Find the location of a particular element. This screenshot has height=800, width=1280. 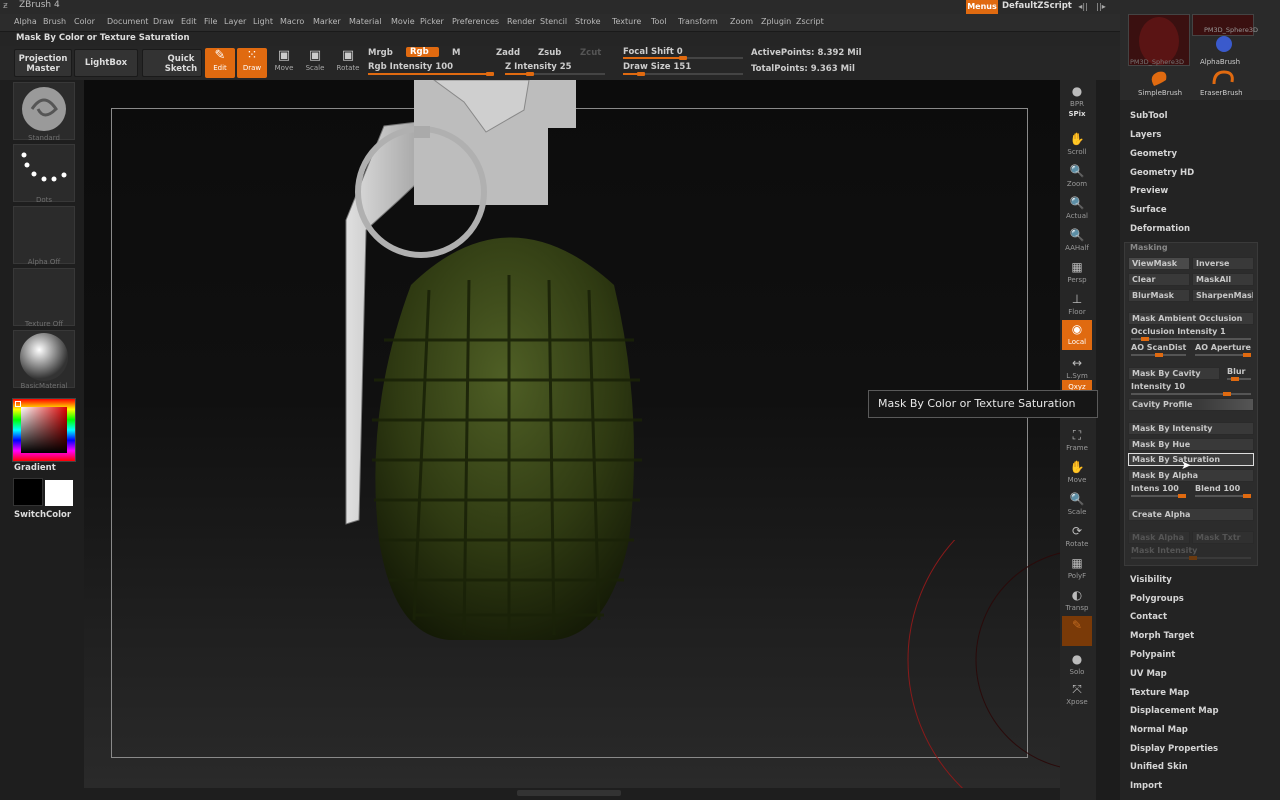

section-displacement-map: Displacement Map is located at coordinates (1174, 711).